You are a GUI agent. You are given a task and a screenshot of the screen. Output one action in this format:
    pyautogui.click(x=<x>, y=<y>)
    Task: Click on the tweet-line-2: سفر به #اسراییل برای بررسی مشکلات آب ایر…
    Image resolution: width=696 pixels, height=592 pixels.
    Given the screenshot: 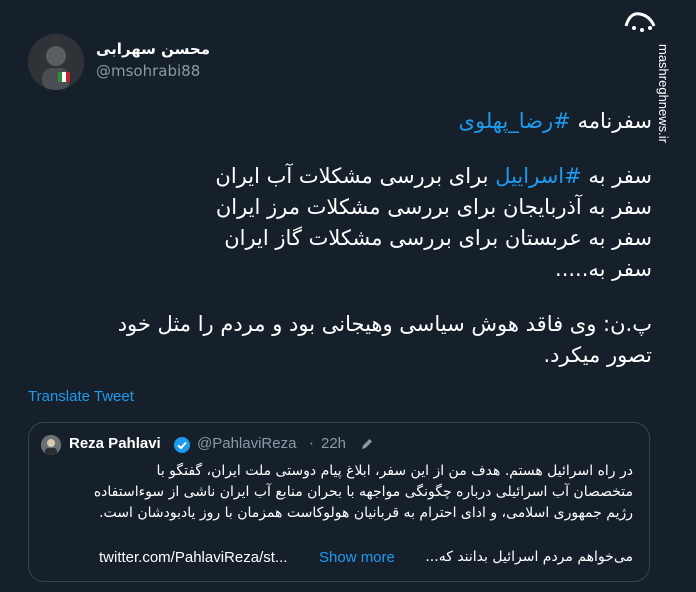 What is the action you would take?
    pyautogui.click(x=342, y=176)
    